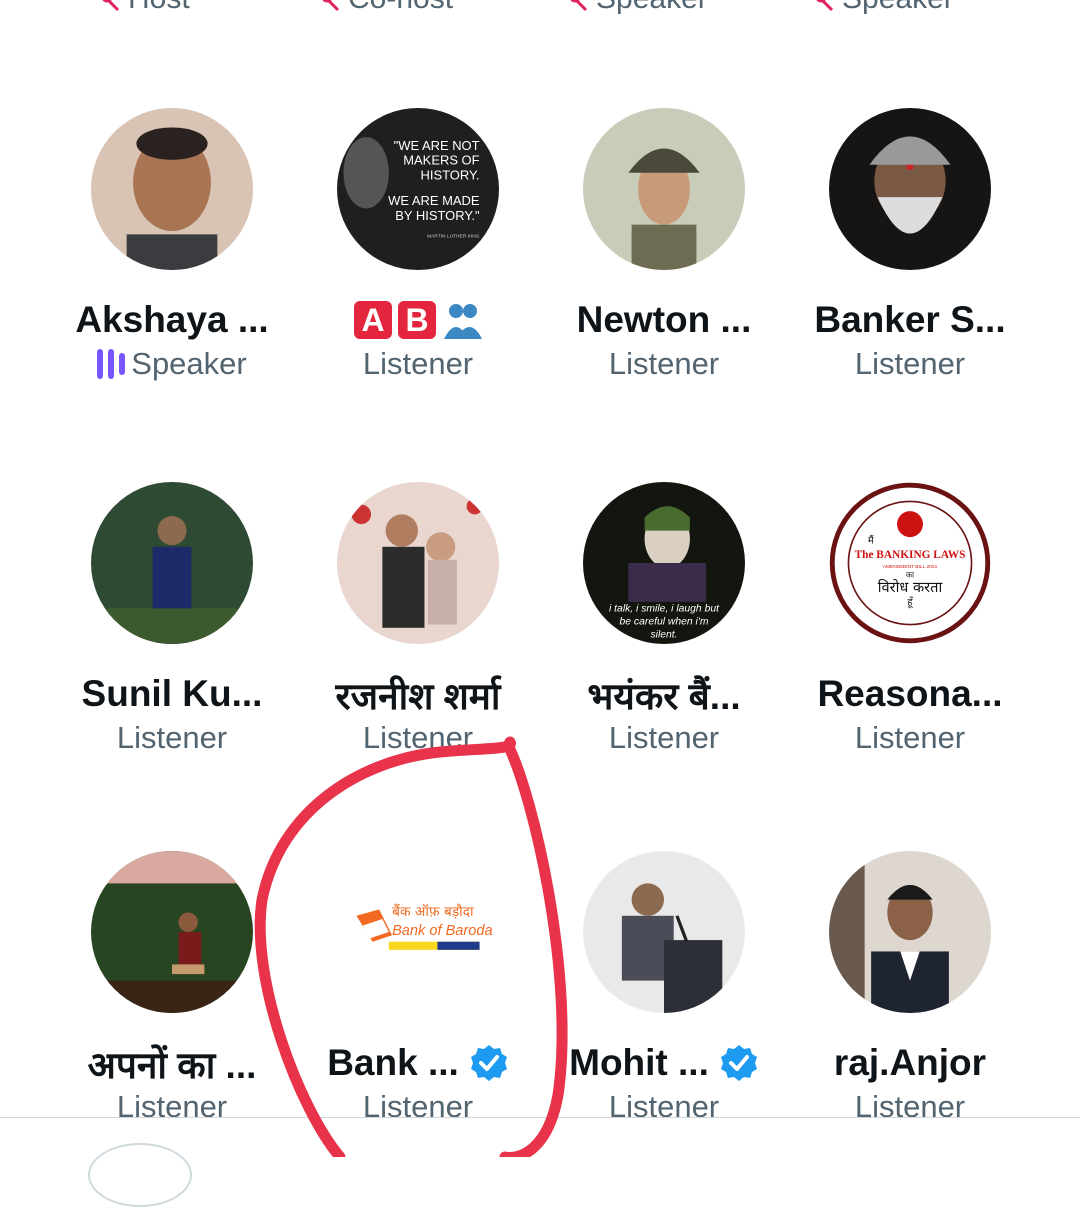  Describe the element at coordinates (540, 7) in the screenshot. I see `top-role-row: Host Co-host Speaker Speaker` at that location.